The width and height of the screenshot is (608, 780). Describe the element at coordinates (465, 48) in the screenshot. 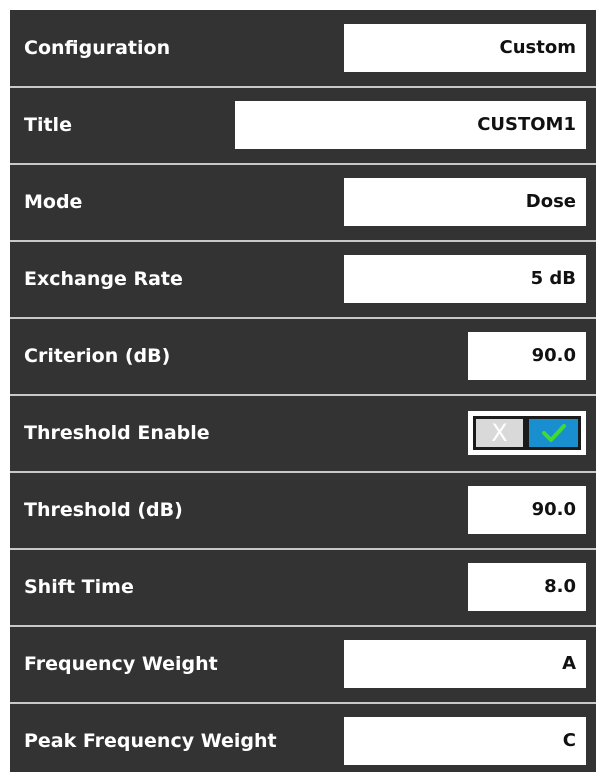

I see `configuration-field: Custom` at that location.